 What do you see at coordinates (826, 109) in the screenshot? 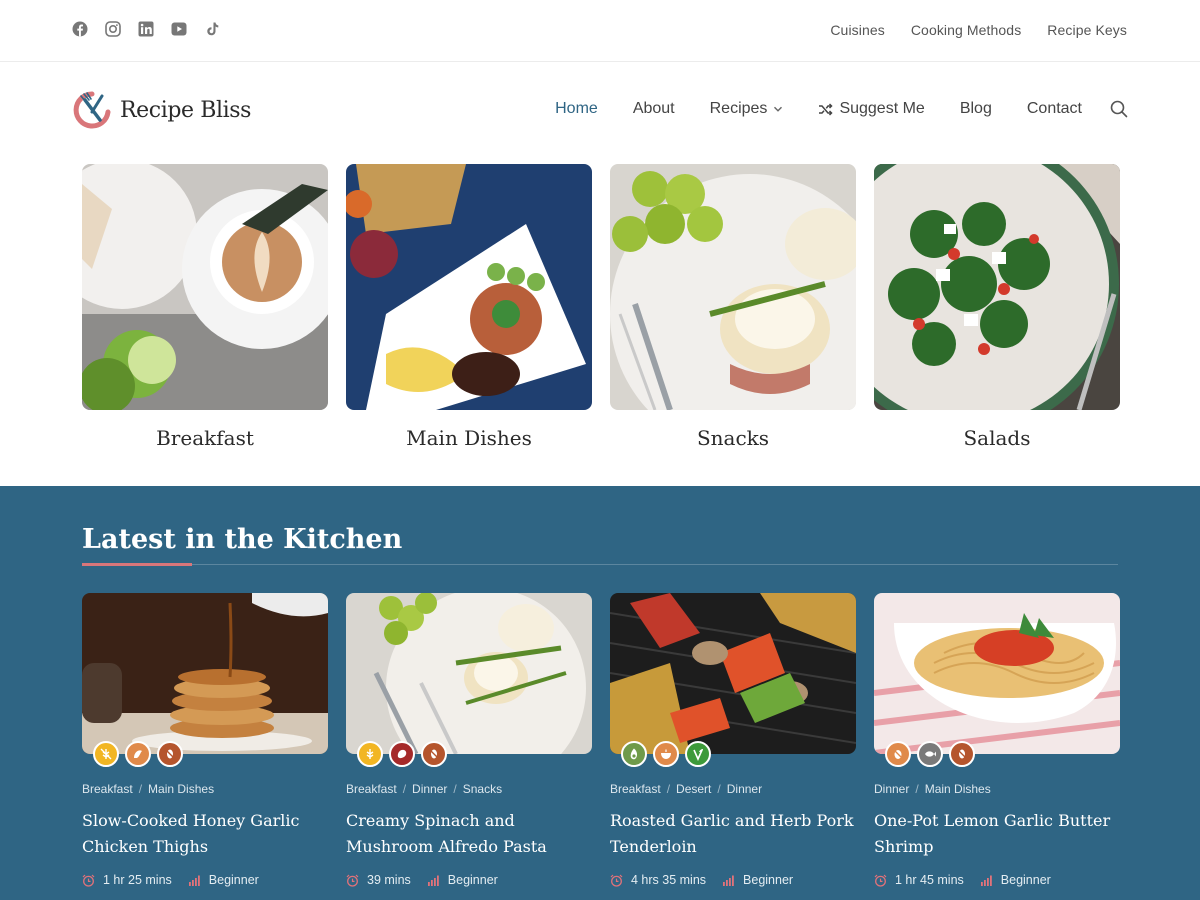
I see `shuffle-icon` at bounding box center [826, 109].